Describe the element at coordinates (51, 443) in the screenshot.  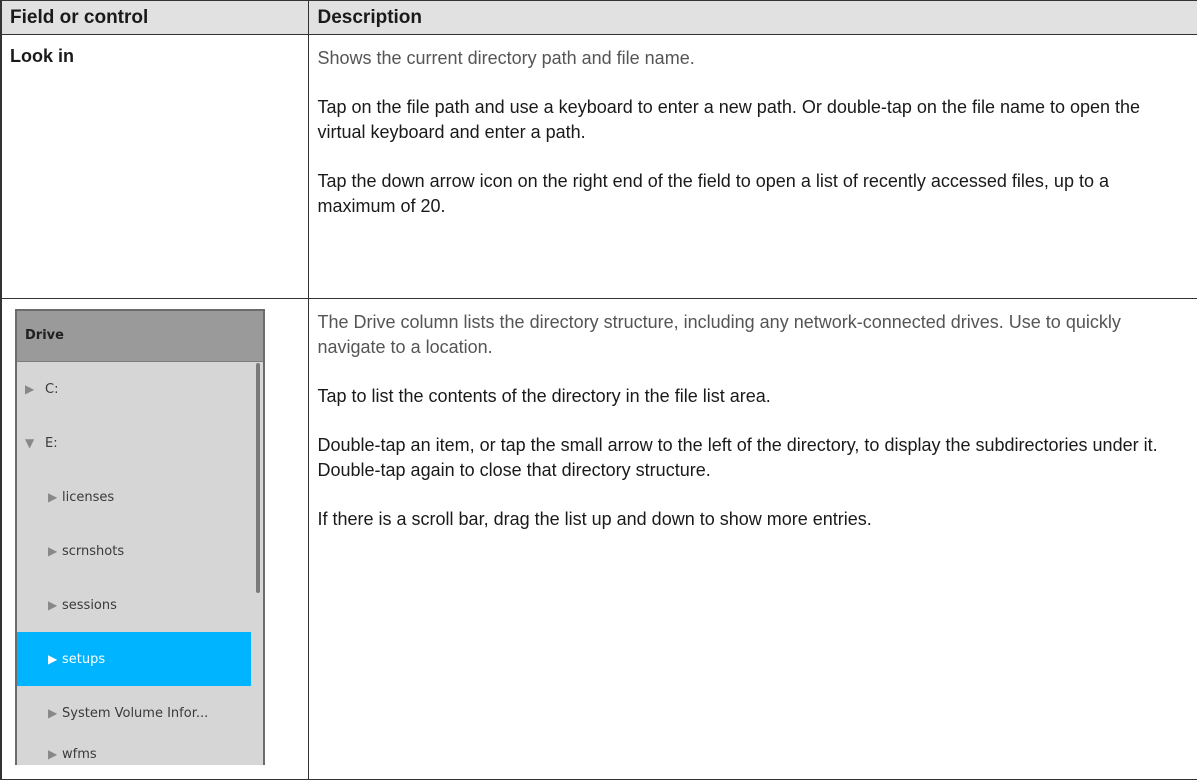
I see `drive-tree-item-label: E:` at that location.